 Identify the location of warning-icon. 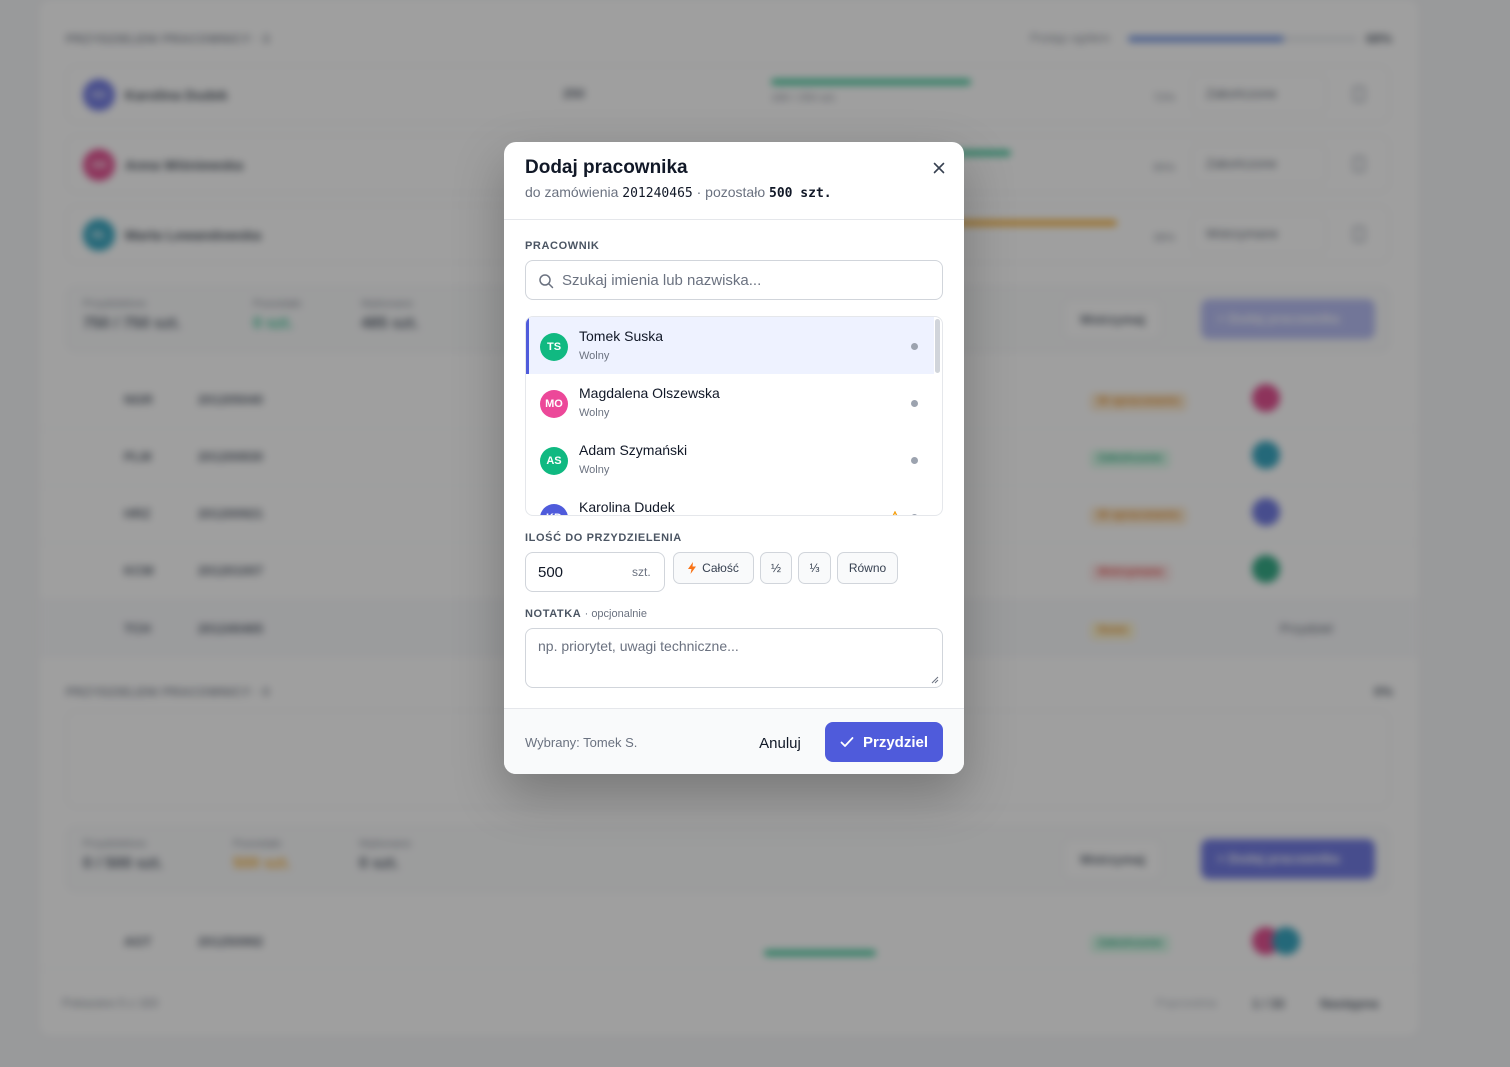
(895, 513).